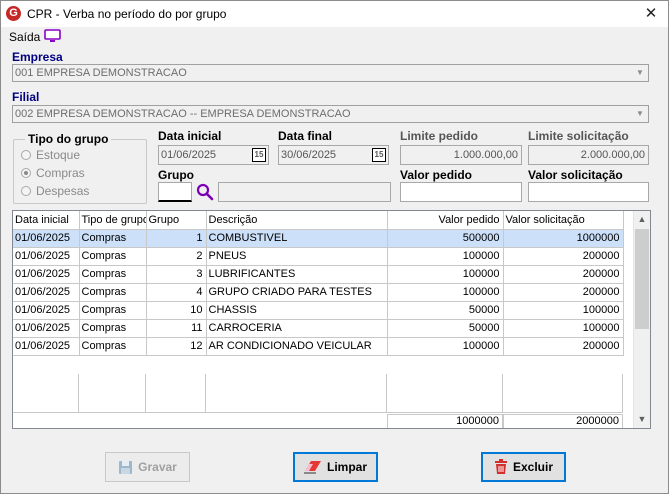 Image resolution: width=669 pixels, height=494 pixels. I want to click on limite-pedido-field: 1.000.000,00, so click(461, 155).